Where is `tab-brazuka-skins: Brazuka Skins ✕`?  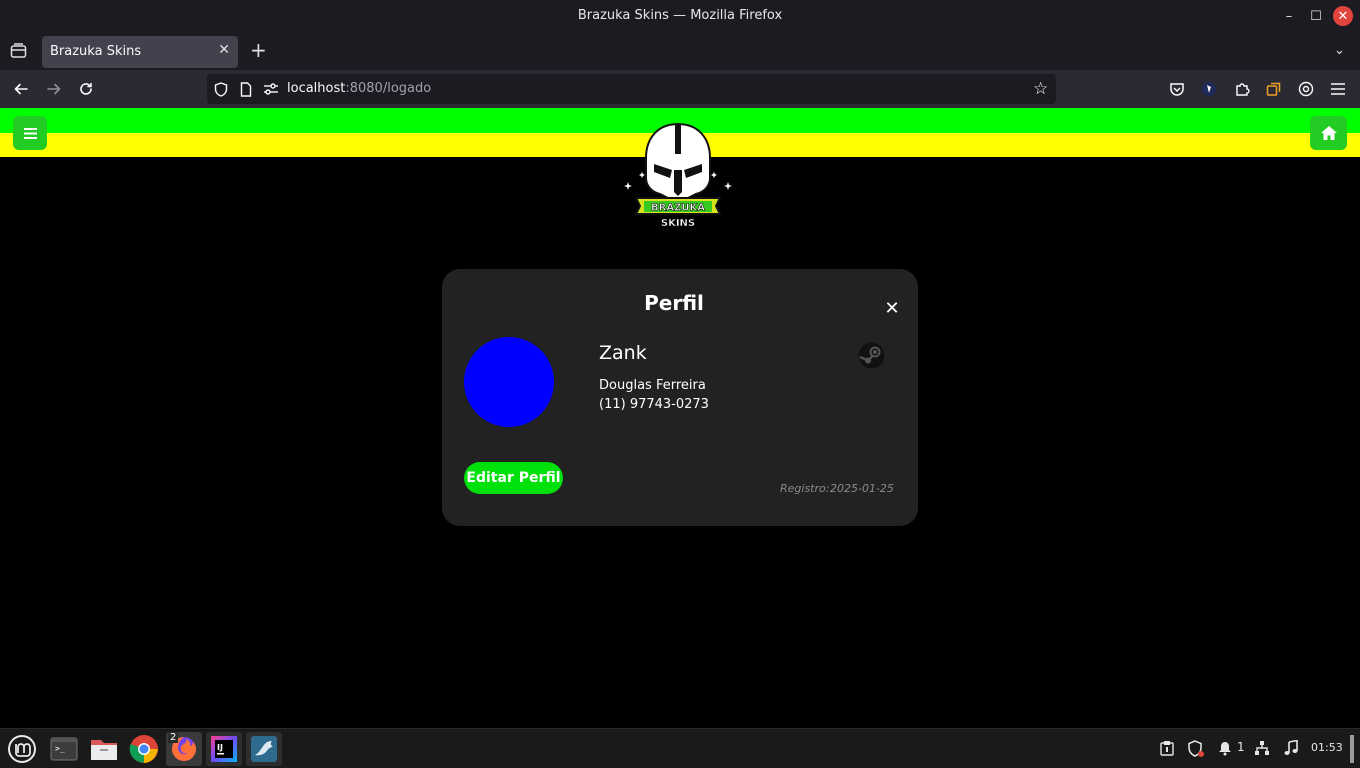 tab-brazuka-skins: Brazuka Skins ✕ is located at coordinates (140, 52).